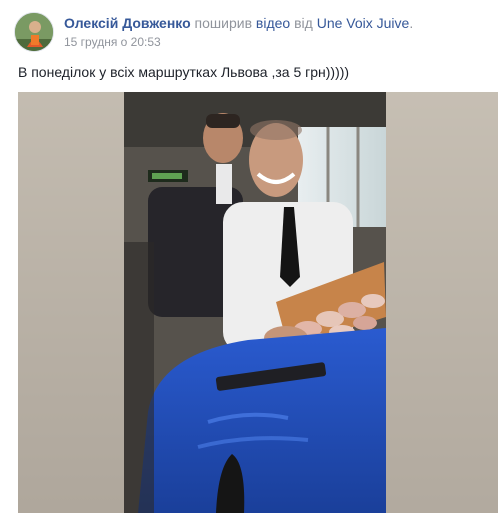 The image size is (498, 513). What do you see at coordinates (127, 23) in the screenshot?
I see `author-name-link: Олексій Довженко` at bounding box center [127, 23].